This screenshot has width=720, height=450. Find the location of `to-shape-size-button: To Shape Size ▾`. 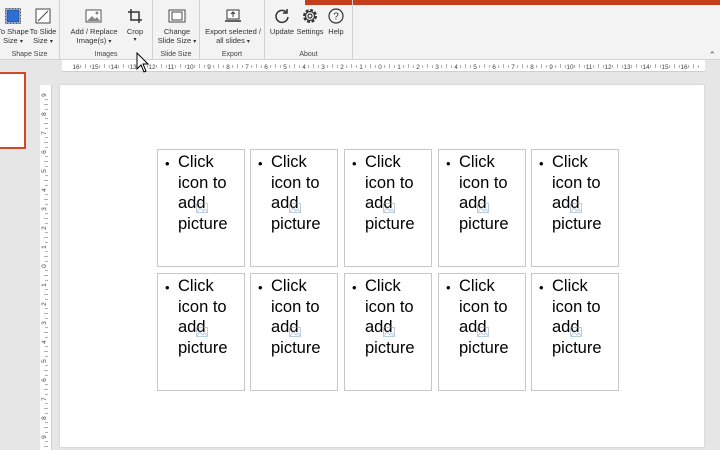

to-shape-size-button: To Shape Size ▾ is located at coordinates (14, 26).